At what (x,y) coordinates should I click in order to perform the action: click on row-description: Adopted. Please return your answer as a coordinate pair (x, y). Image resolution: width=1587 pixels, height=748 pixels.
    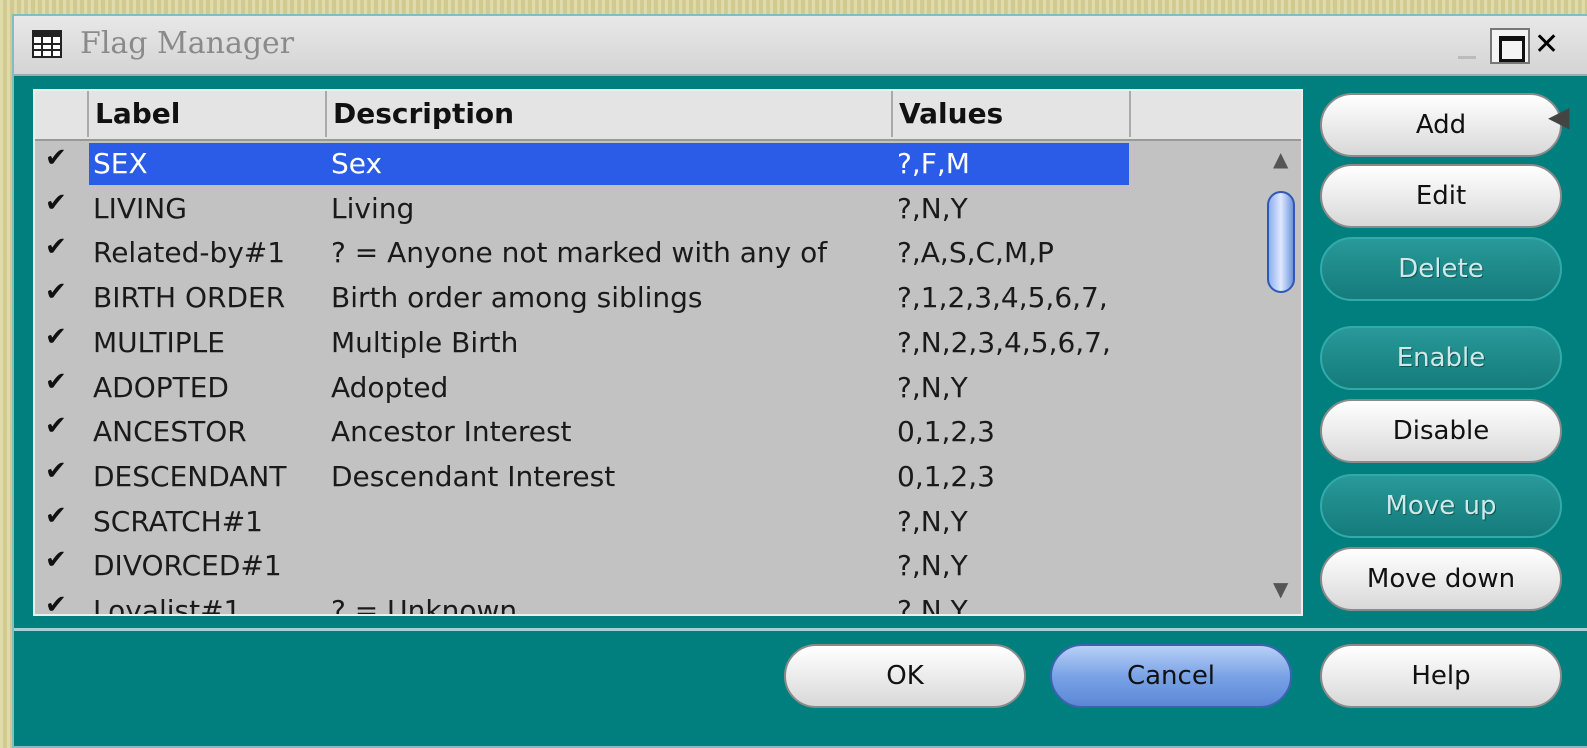
    Looking at the image, I should click on (390, 387).